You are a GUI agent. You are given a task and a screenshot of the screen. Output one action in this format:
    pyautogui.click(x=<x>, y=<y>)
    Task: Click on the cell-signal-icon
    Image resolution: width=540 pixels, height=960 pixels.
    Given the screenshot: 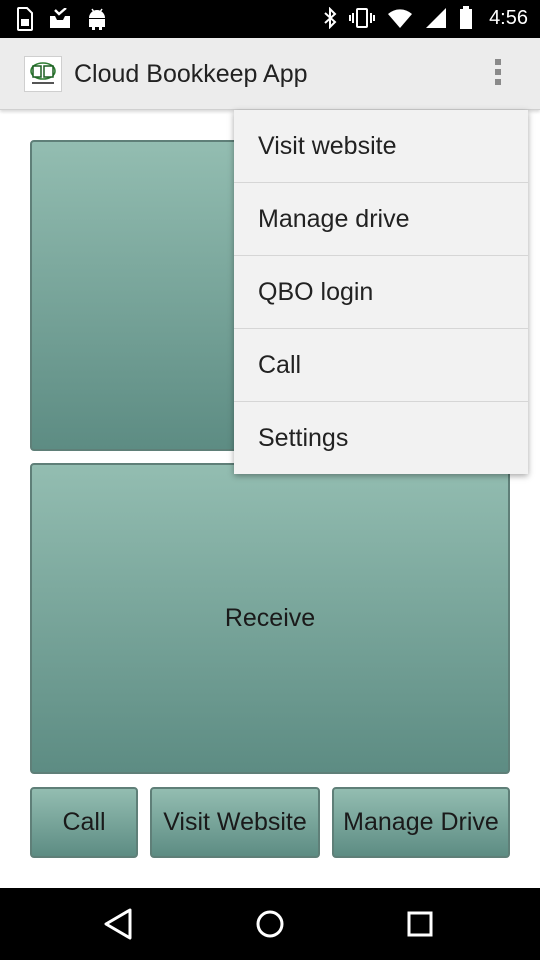 What is the action you would take?
    pyautogui.click(x=436, y=18)
    